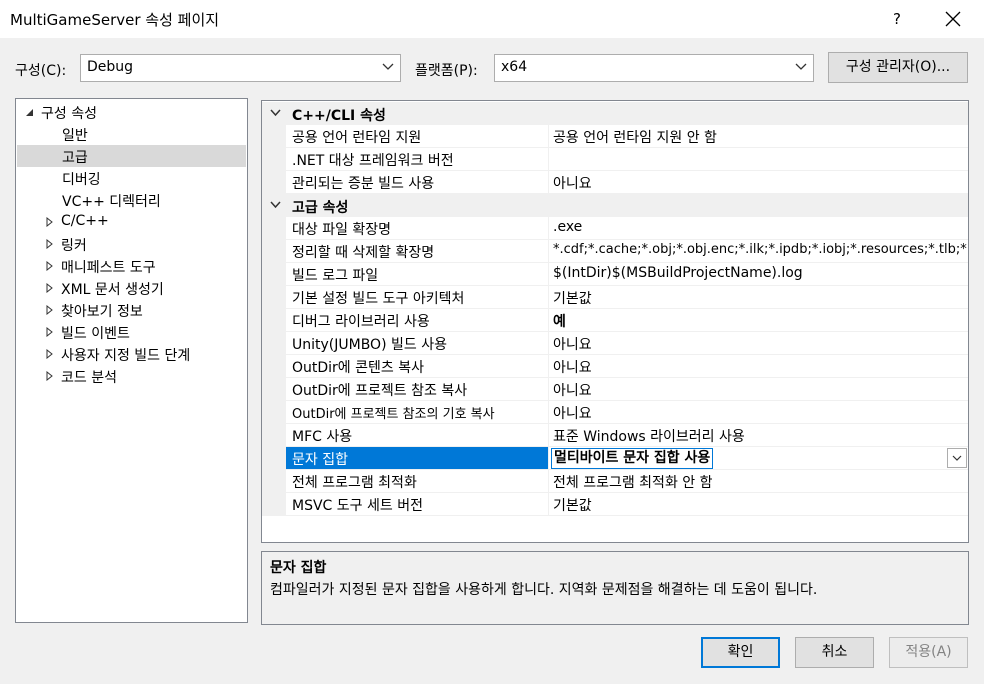 The height and width of the screenshot is (684, 984). Describe the element at coordinates (654, 68) in the screenshot. I see `platform-select: x64` at that location.